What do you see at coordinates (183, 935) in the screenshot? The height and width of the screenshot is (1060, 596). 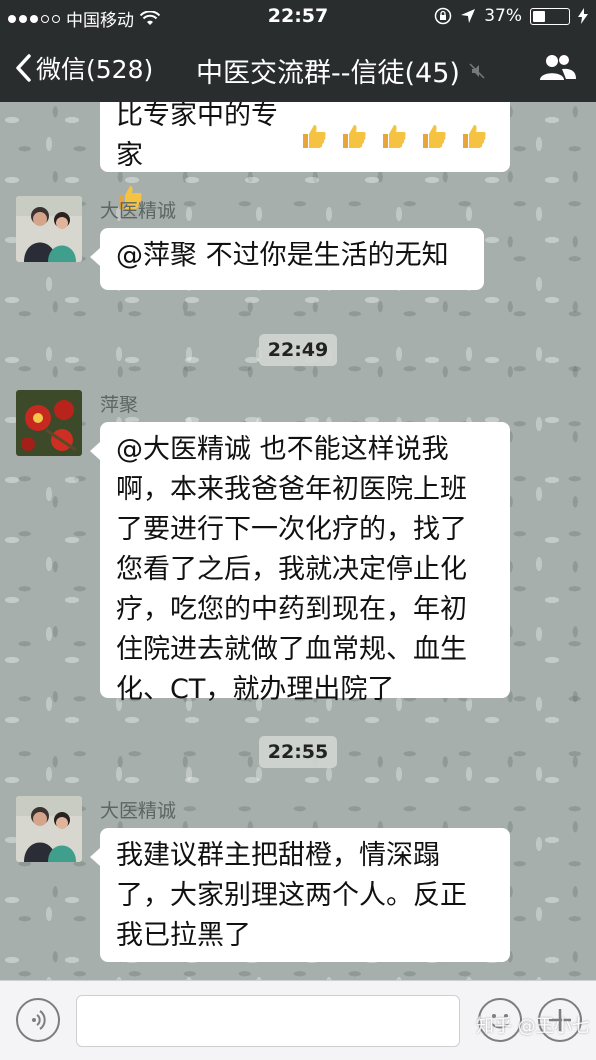 I see `message-line: 我已拉黑了` at bounding box center [183, 935].